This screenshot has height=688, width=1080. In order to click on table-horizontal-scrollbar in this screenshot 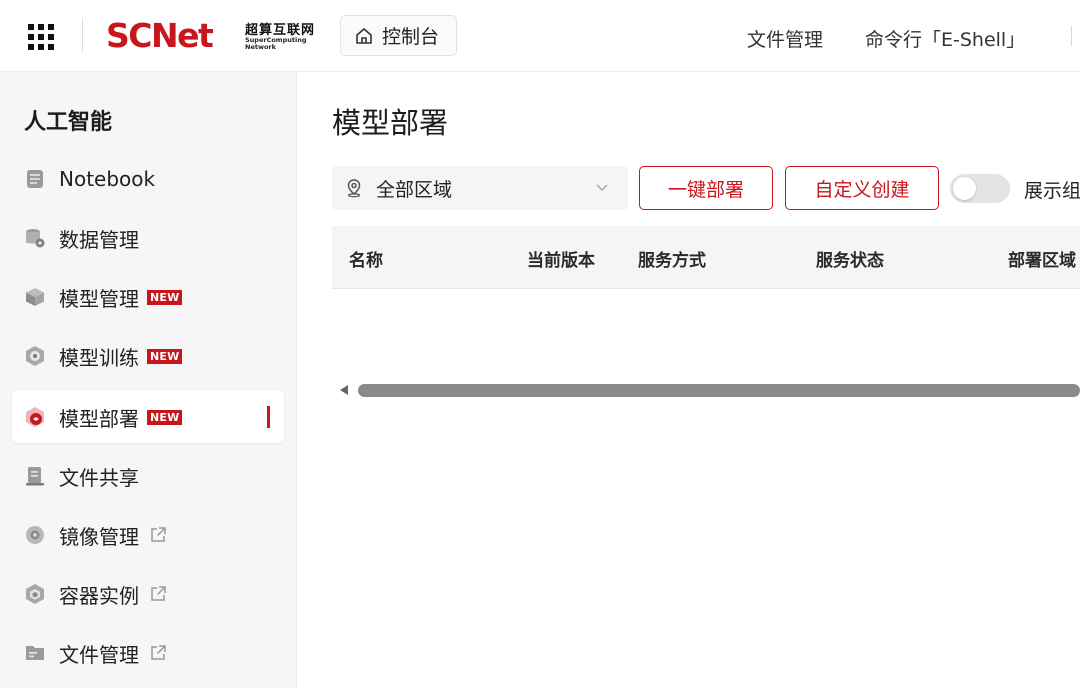, I will do `click(707, 390)`.